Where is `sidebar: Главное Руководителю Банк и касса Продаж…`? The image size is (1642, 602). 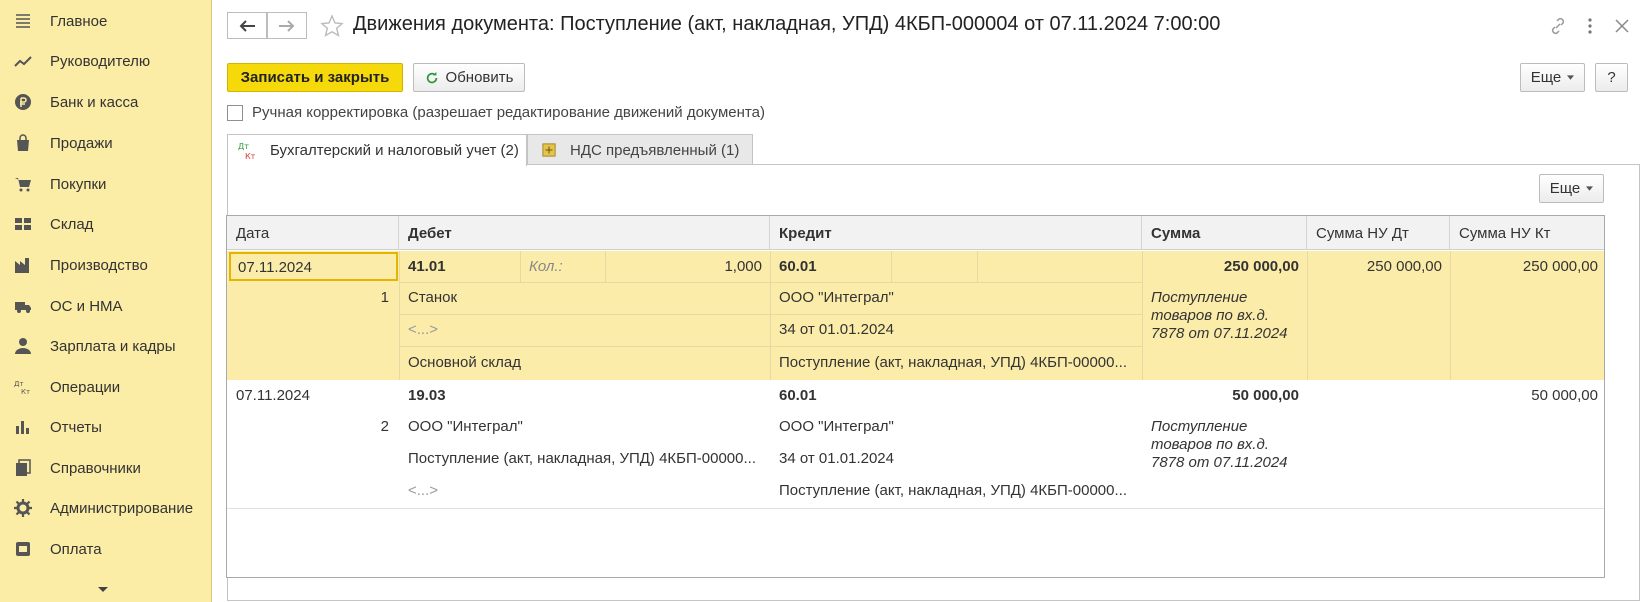
sidebar: Главное Руководителю Банк и касса Продаж… is located at coordinates (106, 301).